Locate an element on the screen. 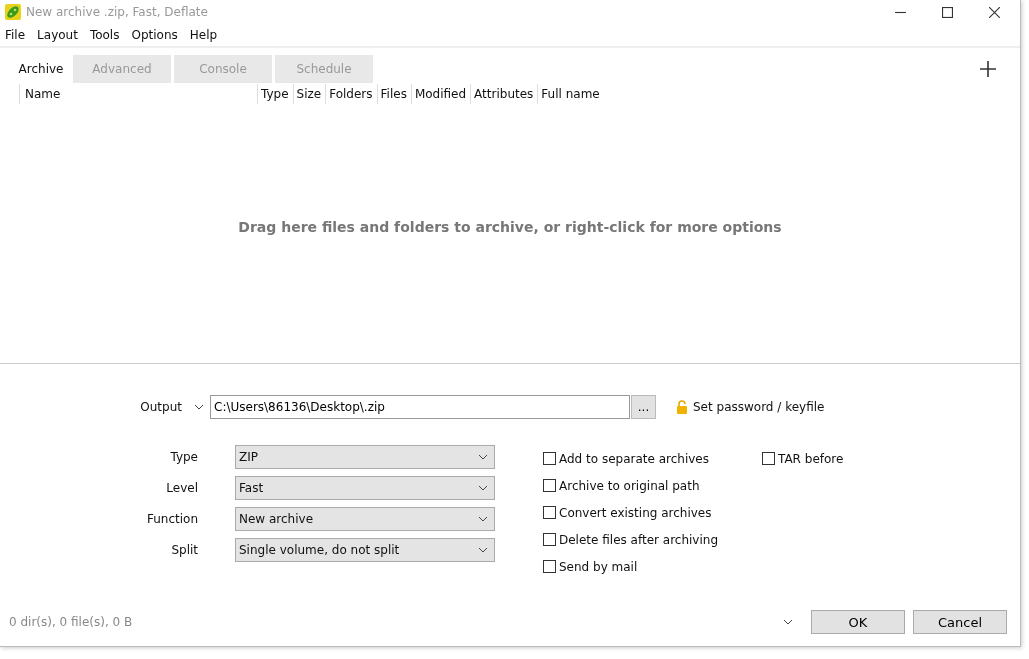 The image size is (1029, 659). set-password-link: Set password / keyfile is located at coordinates (759, 407).